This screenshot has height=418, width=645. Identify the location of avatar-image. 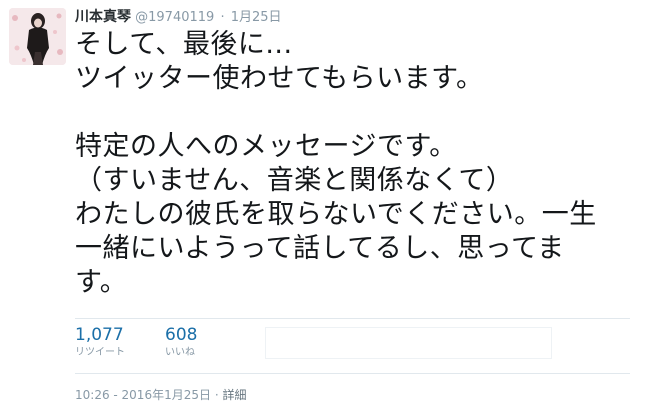
(37, 36).